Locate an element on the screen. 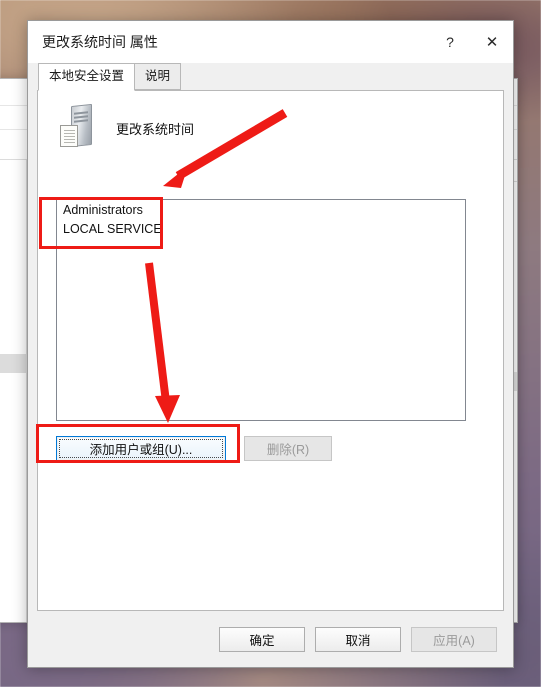 This screenshot has height=687, width=541. tree-item: 署的 is located at coordinates (13, 268).